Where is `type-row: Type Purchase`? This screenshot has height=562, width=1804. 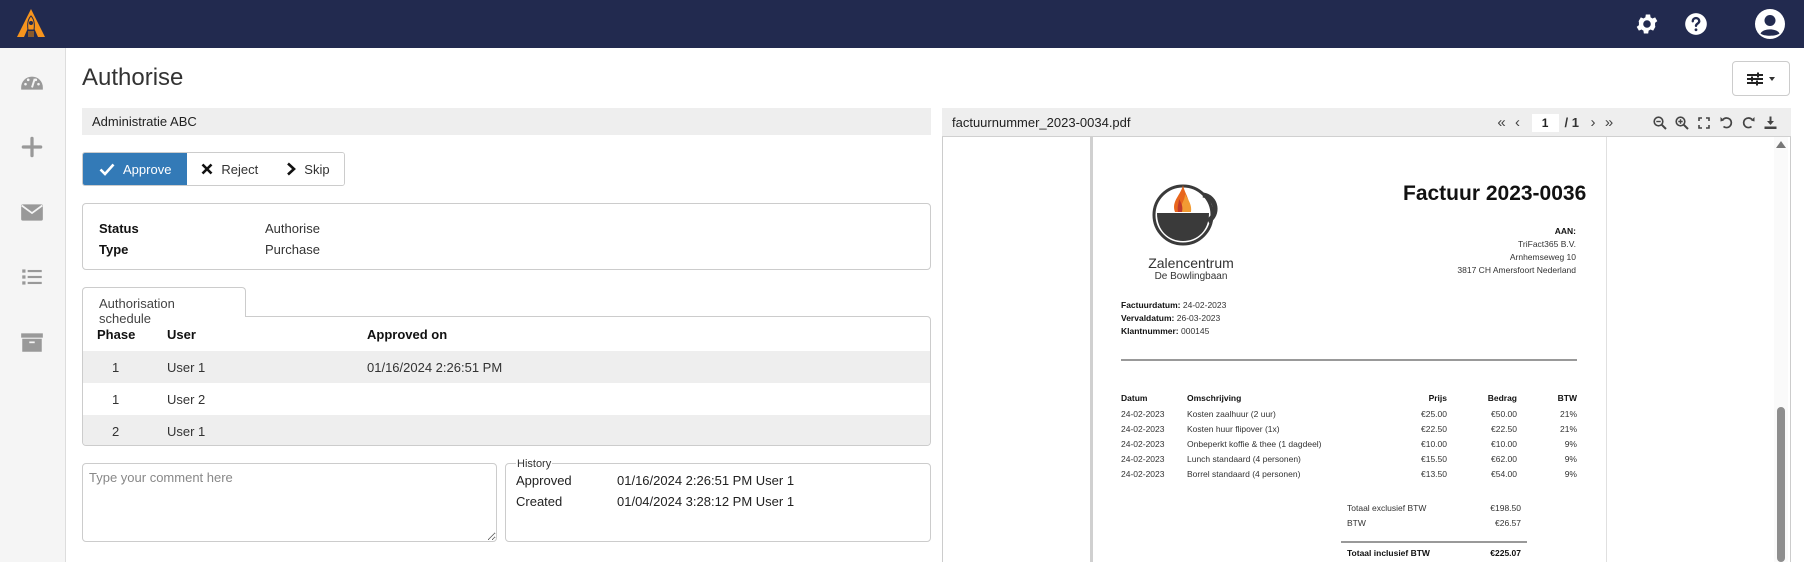
type-row: Type Purchase is located at coordinates (506, 249).